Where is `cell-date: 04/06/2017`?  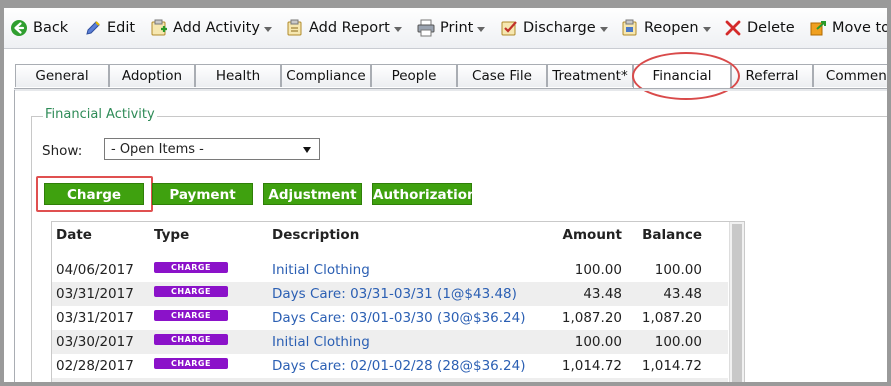 cell-date: 04/06/2017 is located at coordinates (95, 270).